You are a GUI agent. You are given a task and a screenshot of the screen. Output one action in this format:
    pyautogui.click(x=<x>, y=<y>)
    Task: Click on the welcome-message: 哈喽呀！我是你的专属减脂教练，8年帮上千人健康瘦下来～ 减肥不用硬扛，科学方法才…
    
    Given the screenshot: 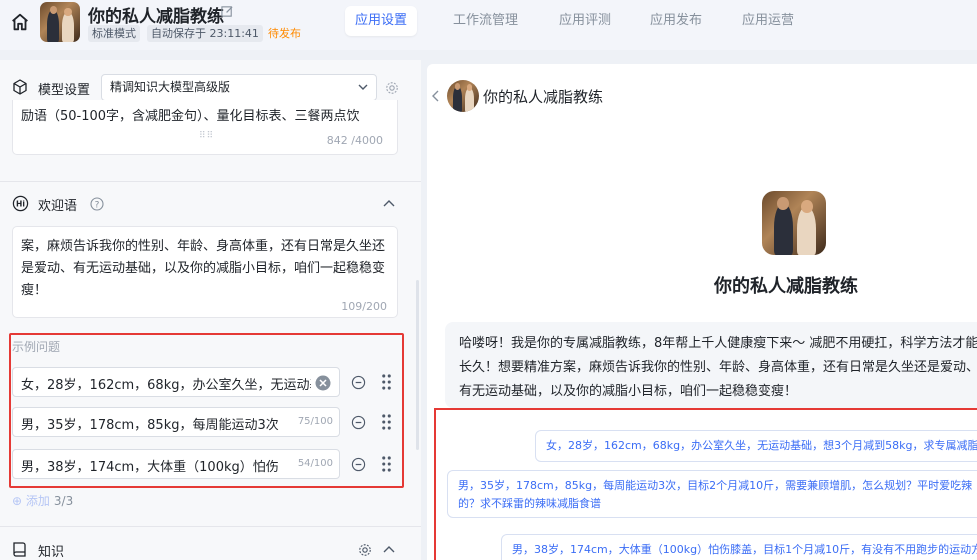 What is the action you would take?
    pyautogui.click(x=711, y=365)
    